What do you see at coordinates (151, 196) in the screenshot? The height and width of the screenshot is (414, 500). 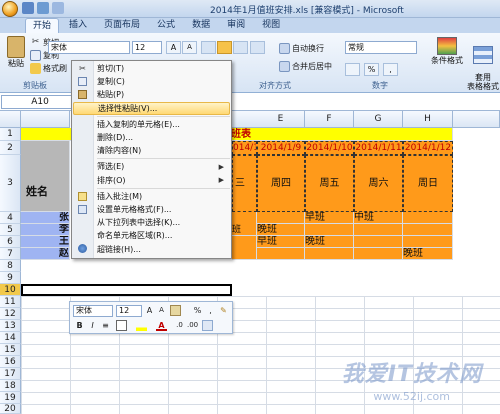 I see `menu-item-insert-comment: 插入批注(M)` at bounding box center [151, 196].